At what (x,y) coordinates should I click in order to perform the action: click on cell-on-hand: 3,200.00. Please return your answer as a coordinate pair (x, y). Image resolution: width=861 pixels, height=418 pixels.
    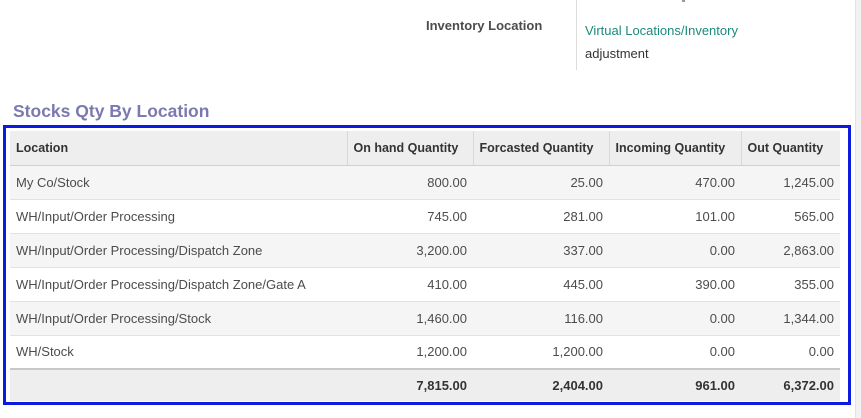
    Looking at the image, I should click on (441, 250).